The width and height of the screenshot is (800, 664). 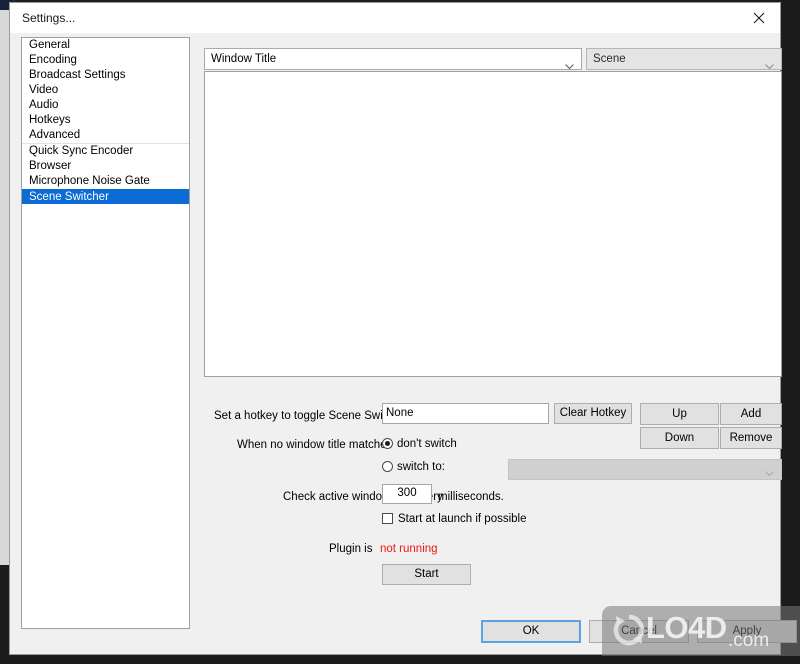 I want to click on radio-switch-to: switch to:, so click(x=413, y=467).